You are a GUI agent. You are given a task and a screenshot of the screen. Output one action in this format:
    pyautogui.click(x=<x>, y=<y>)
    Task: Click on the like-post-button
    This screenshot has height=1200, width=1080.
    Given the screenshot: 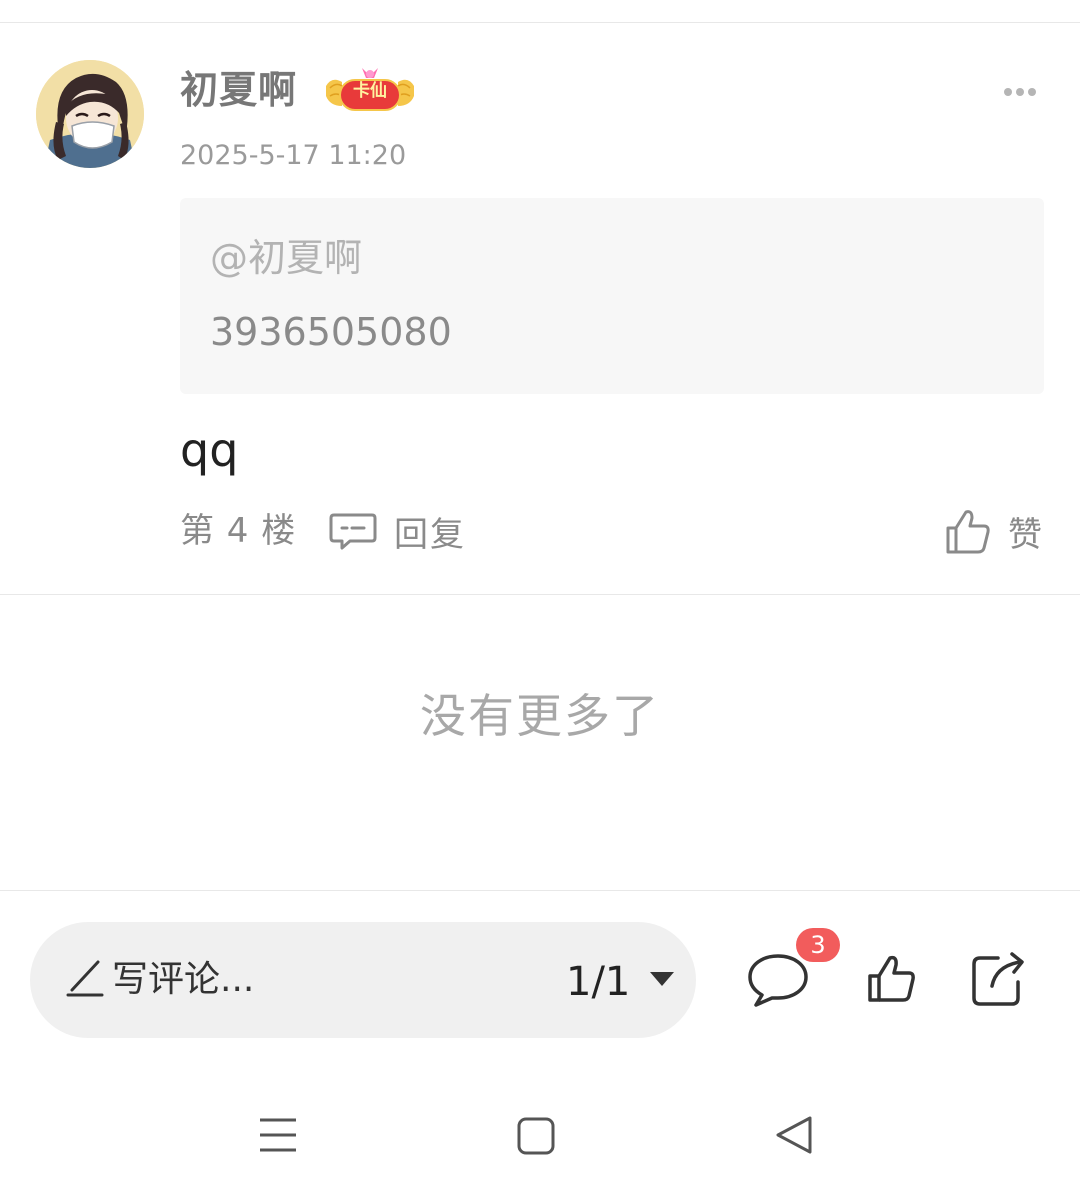 What is the action you would take?
    pyautogui.click(x=892, y=978)
    